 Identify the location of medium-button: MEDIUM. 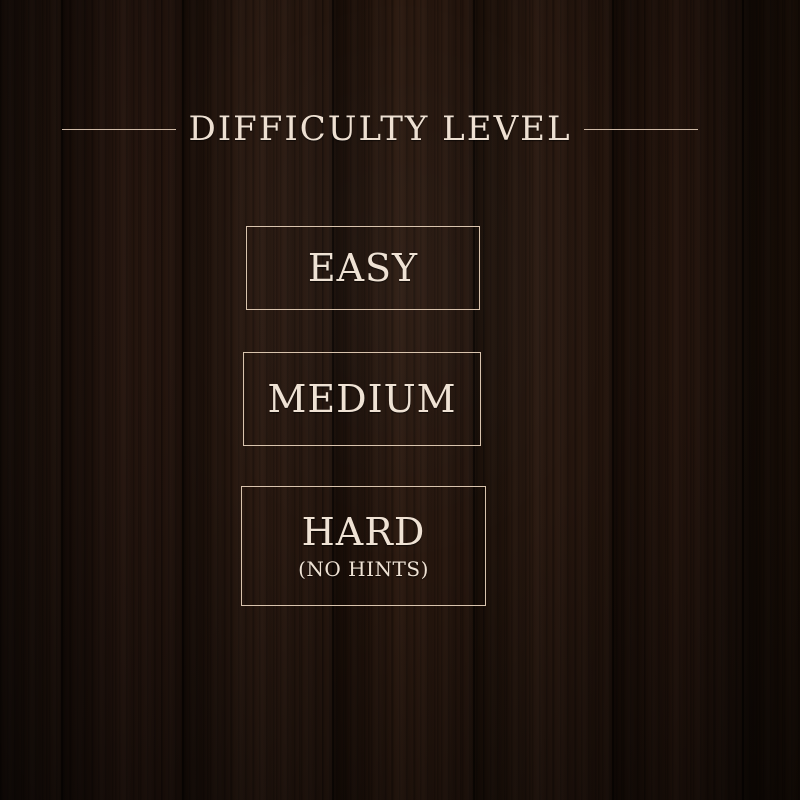
(362, 399).